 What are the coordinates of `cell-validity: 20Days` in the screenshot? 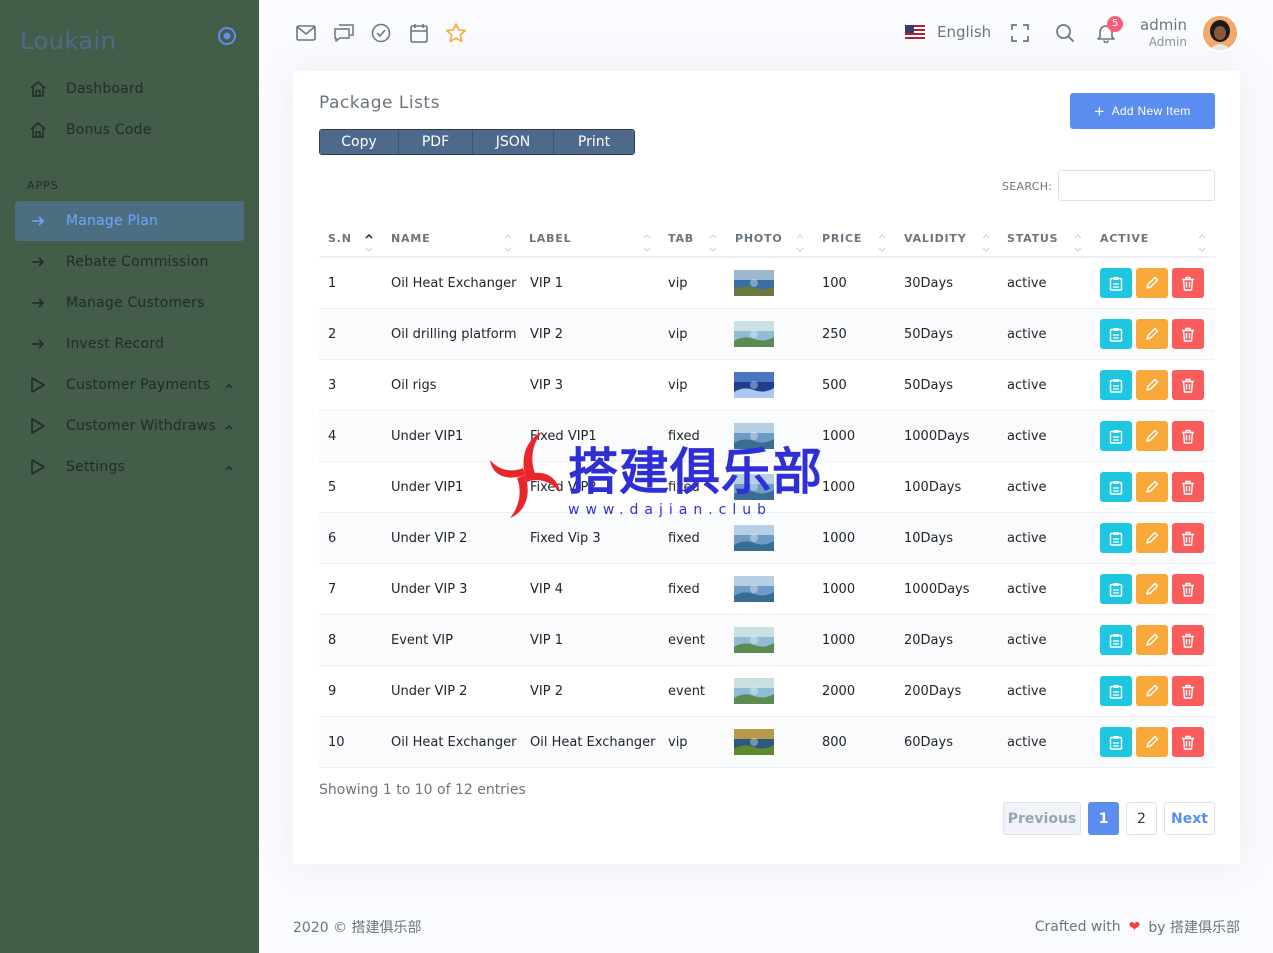 It's located at (928, 640).